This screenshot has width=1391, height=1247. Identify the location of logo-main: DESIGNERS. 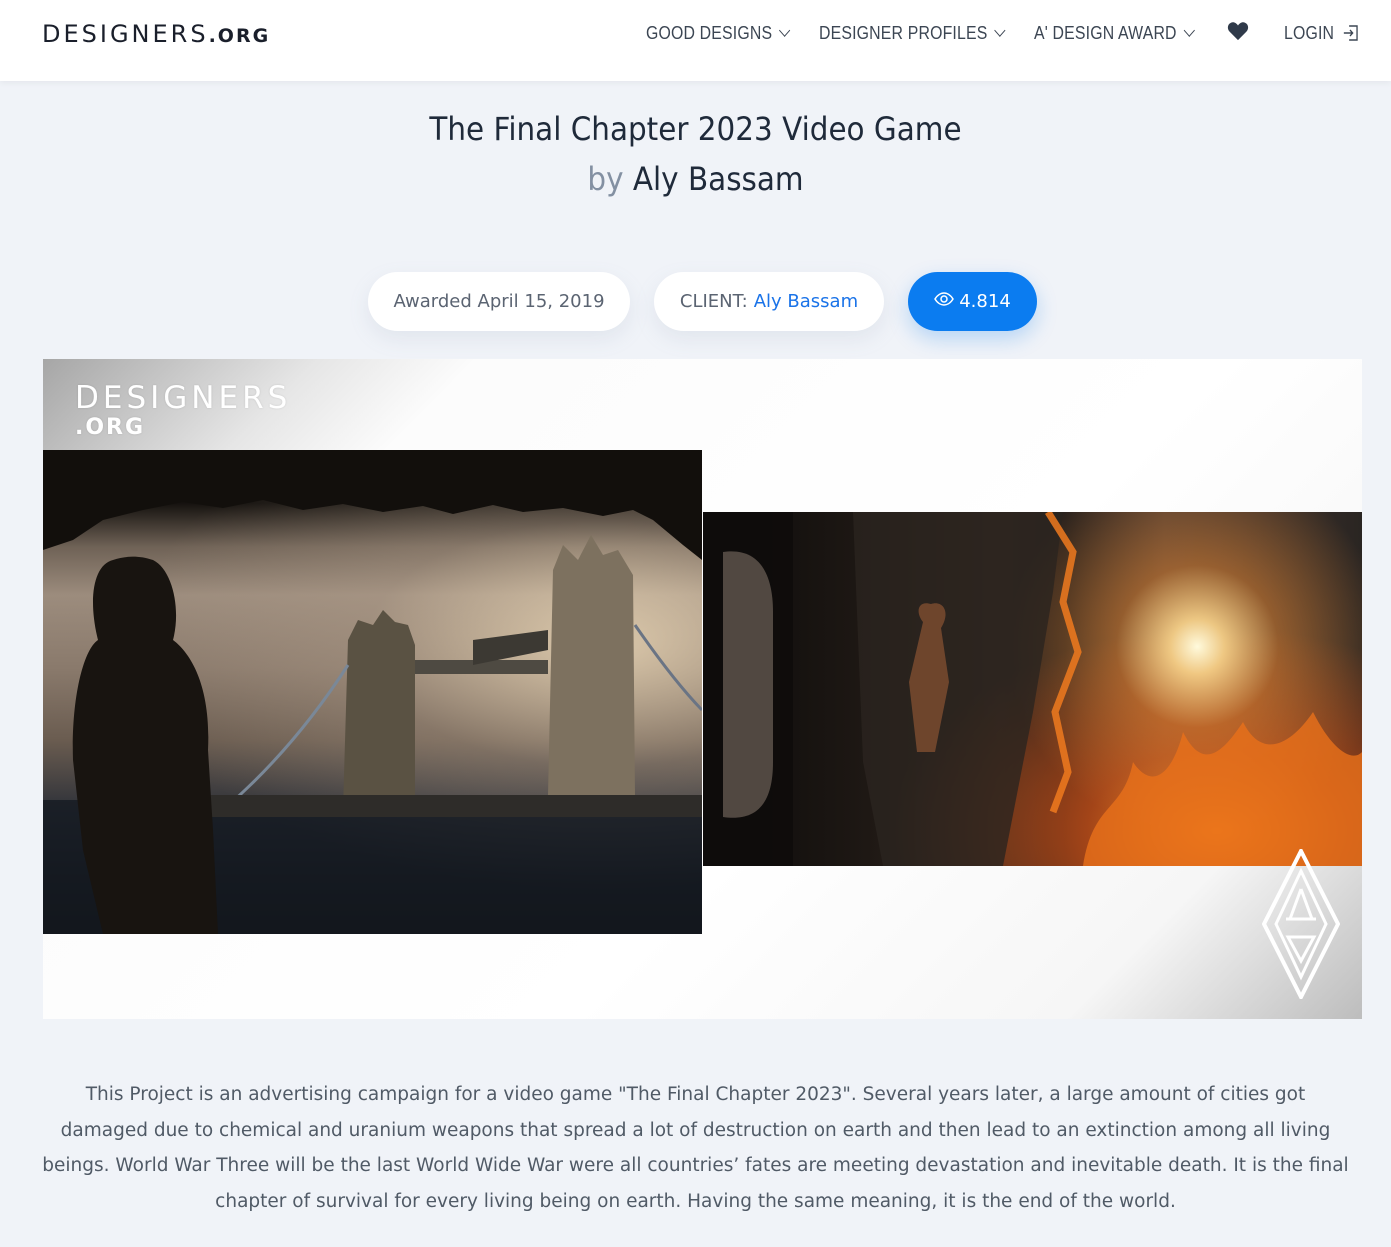
(125, 34).